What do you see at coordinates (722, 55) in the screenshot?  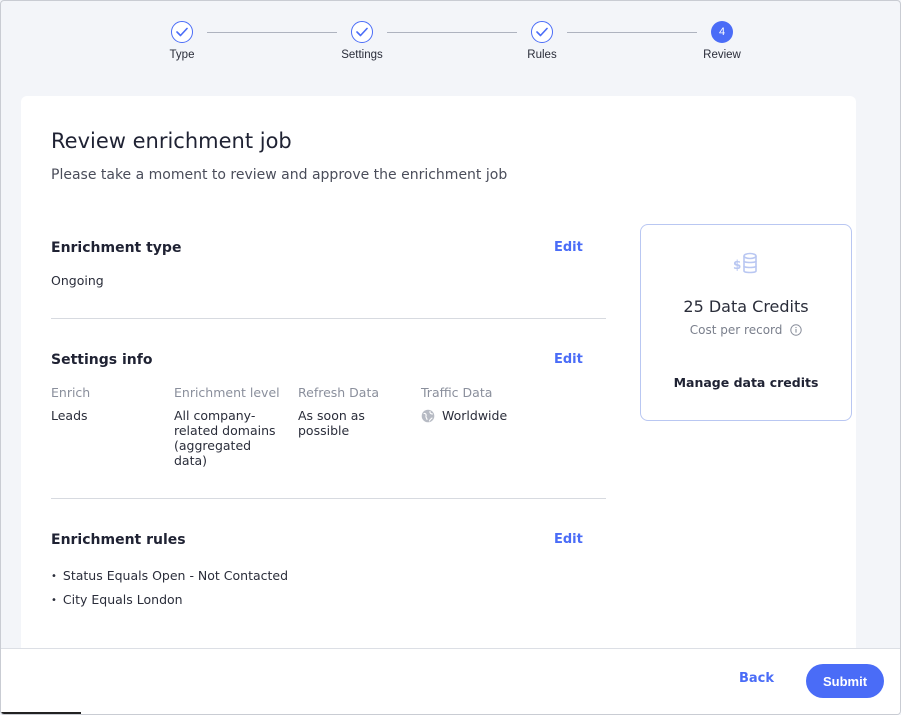 I see `step-label: Review` at bounding box center [722, 55].